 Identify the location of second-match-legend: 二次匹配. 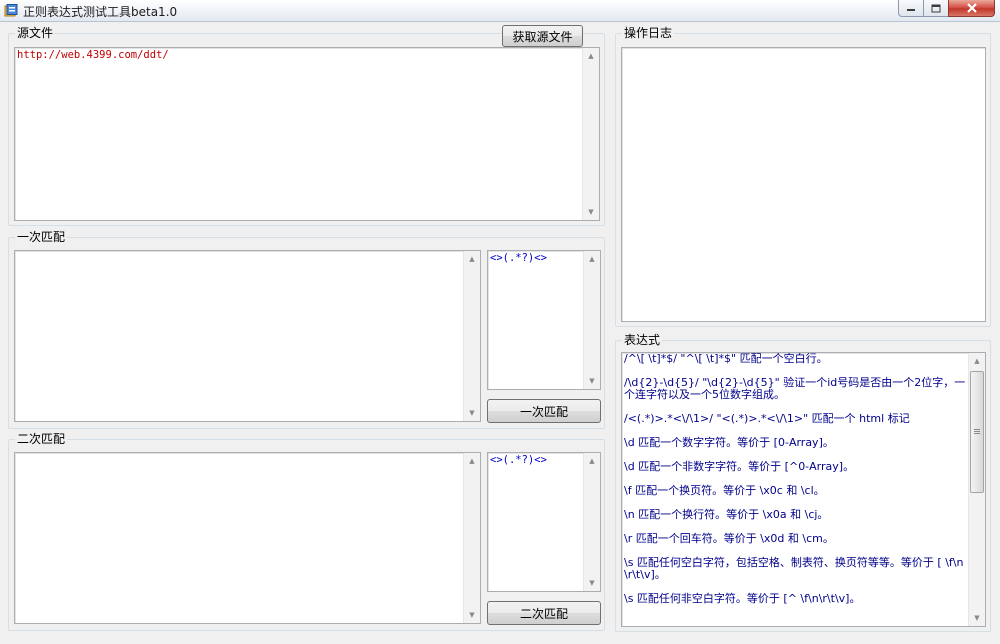
(41, 439).